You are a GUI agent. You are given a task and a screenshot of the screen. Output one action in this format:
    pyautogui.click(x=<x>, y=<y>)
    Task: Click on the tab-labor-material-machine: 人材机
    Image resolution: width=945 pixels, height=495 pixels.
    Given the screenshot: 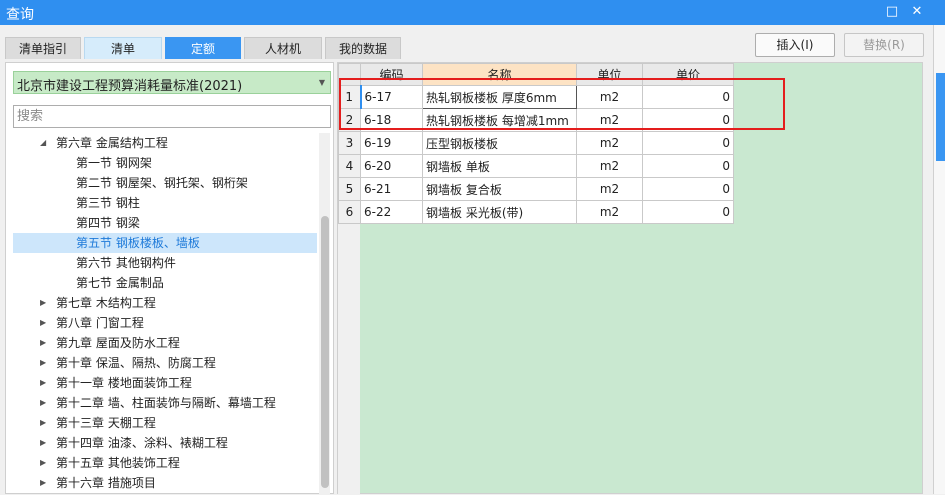 What is the action you would take?
    pyautogui.click(x=283, y=48)
    